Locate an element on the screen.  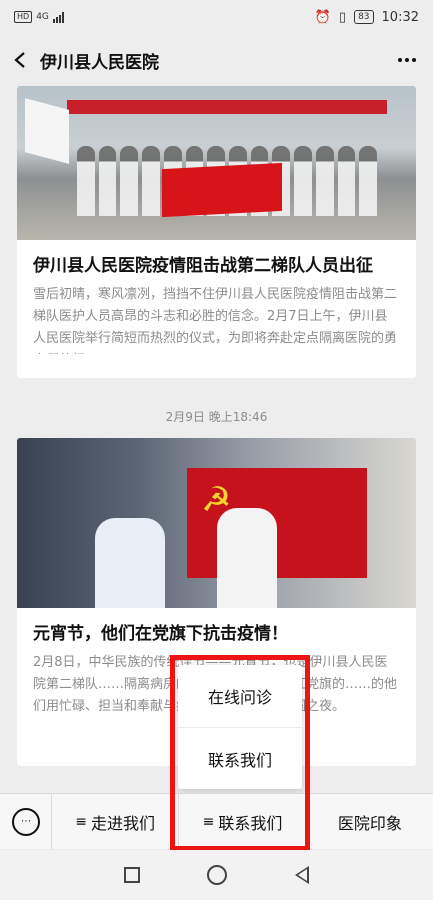
white-flag-decoration is located at coordinates (47, 131).